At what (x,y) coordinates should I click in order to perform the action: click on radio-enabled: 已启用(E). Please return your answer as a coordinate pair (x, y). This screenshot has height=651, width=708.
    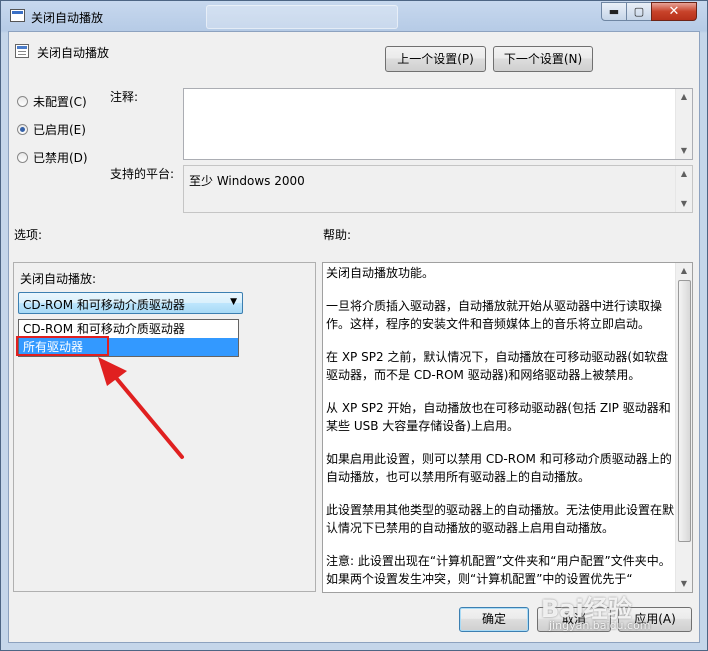
    Looking at the image, I should click on (51, 129).